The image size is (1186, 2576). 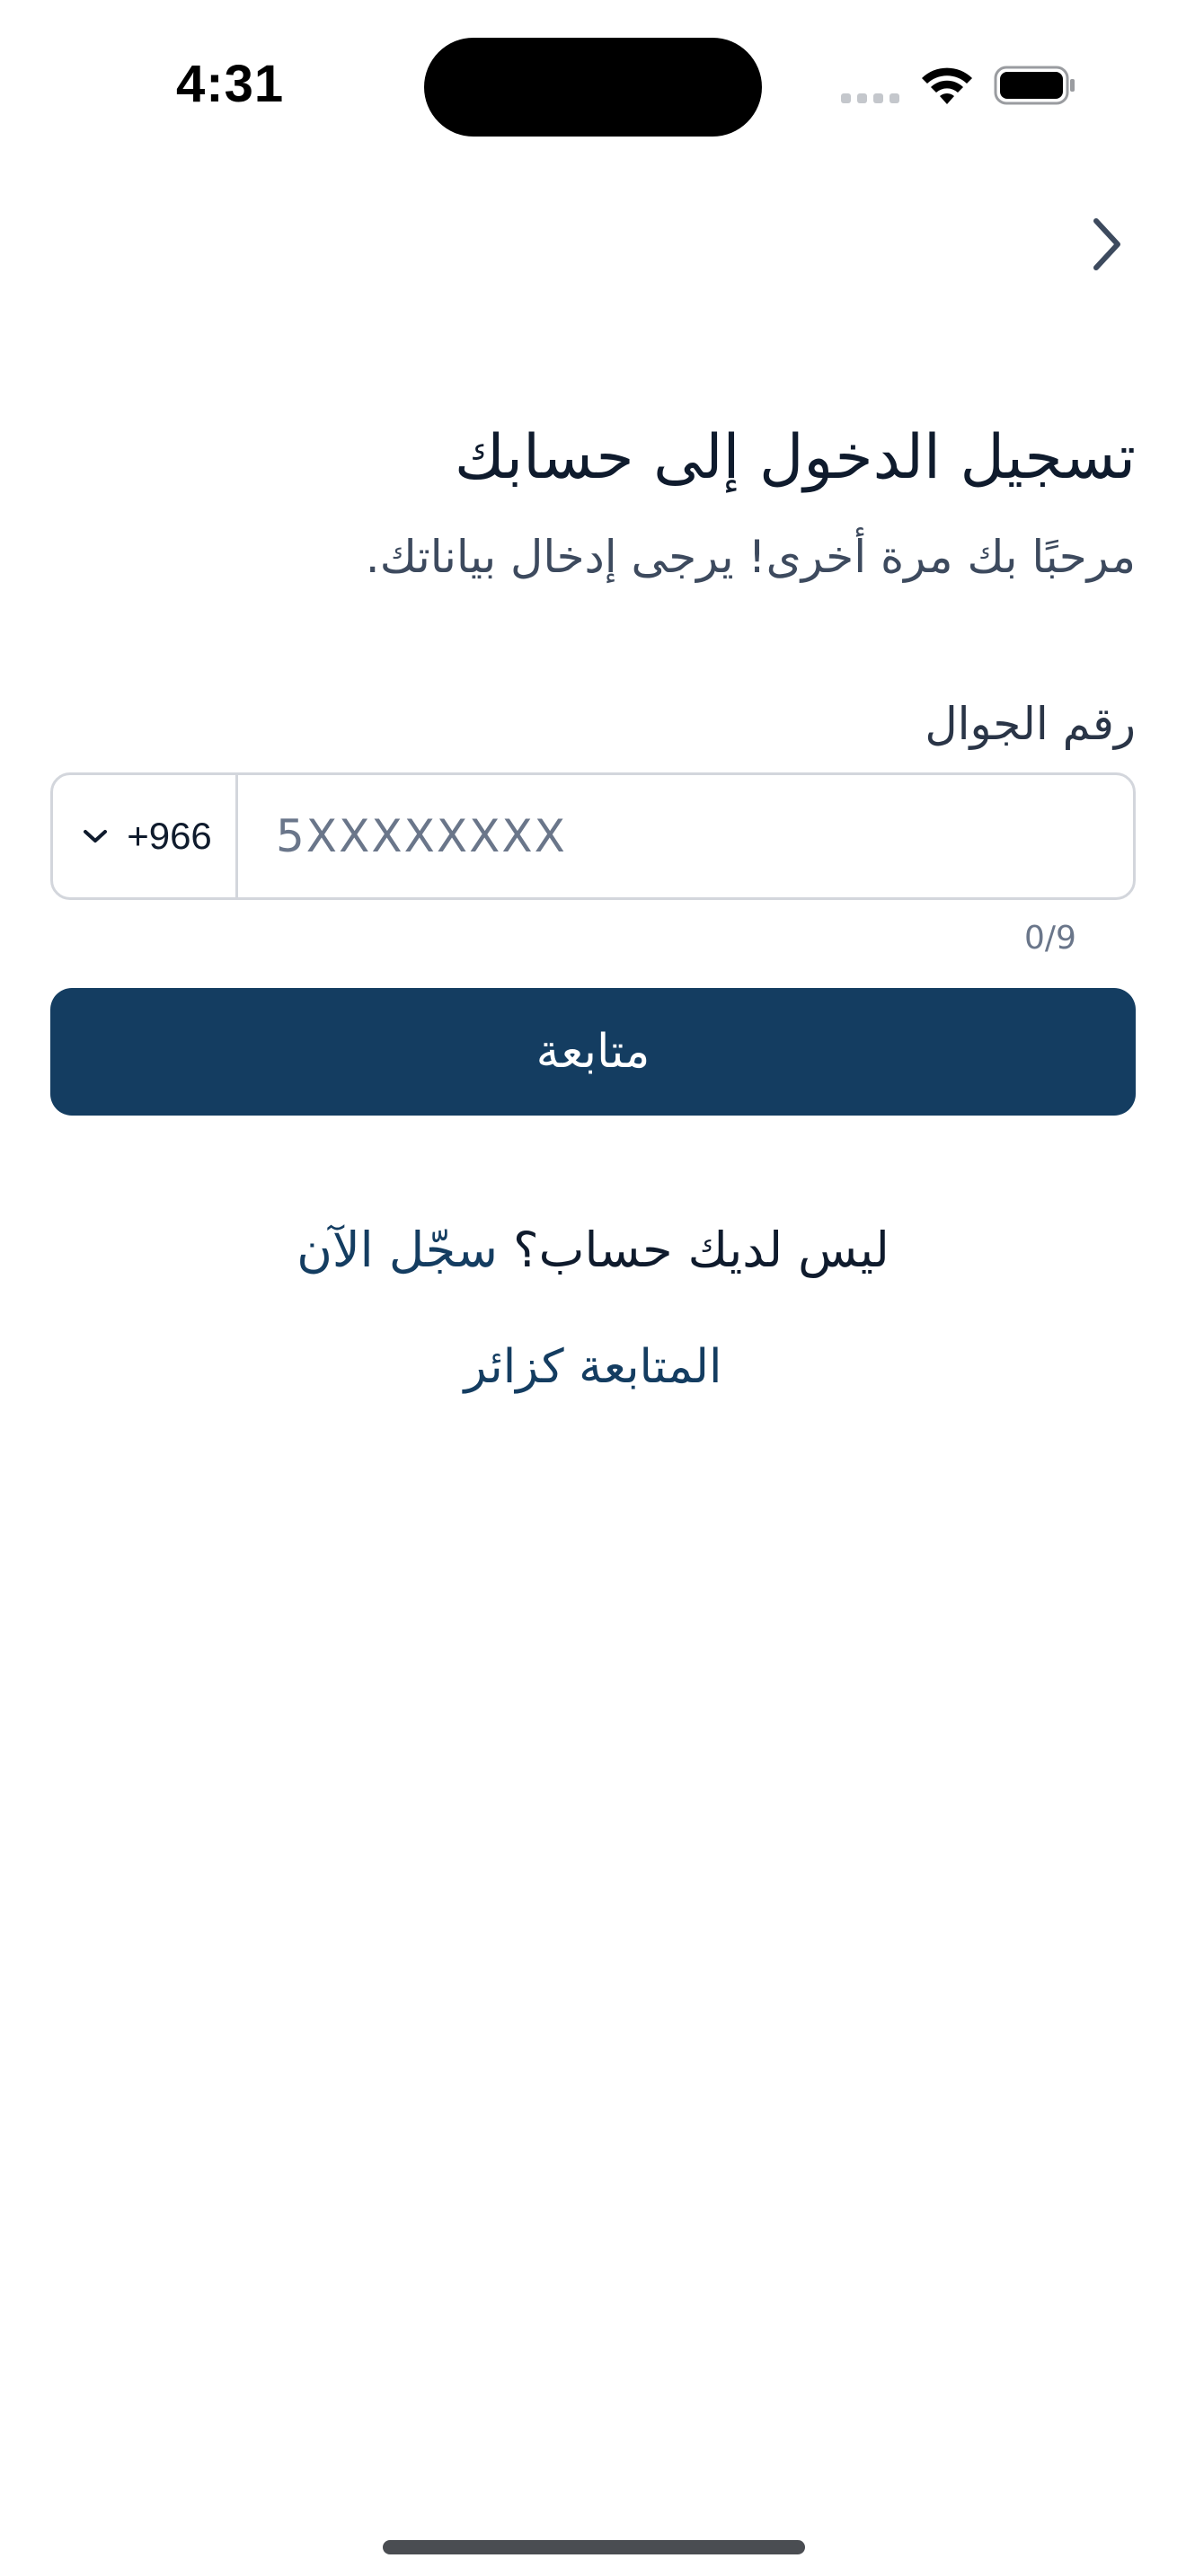 I want to click on country-code: +966, so click(x=169, y=836).